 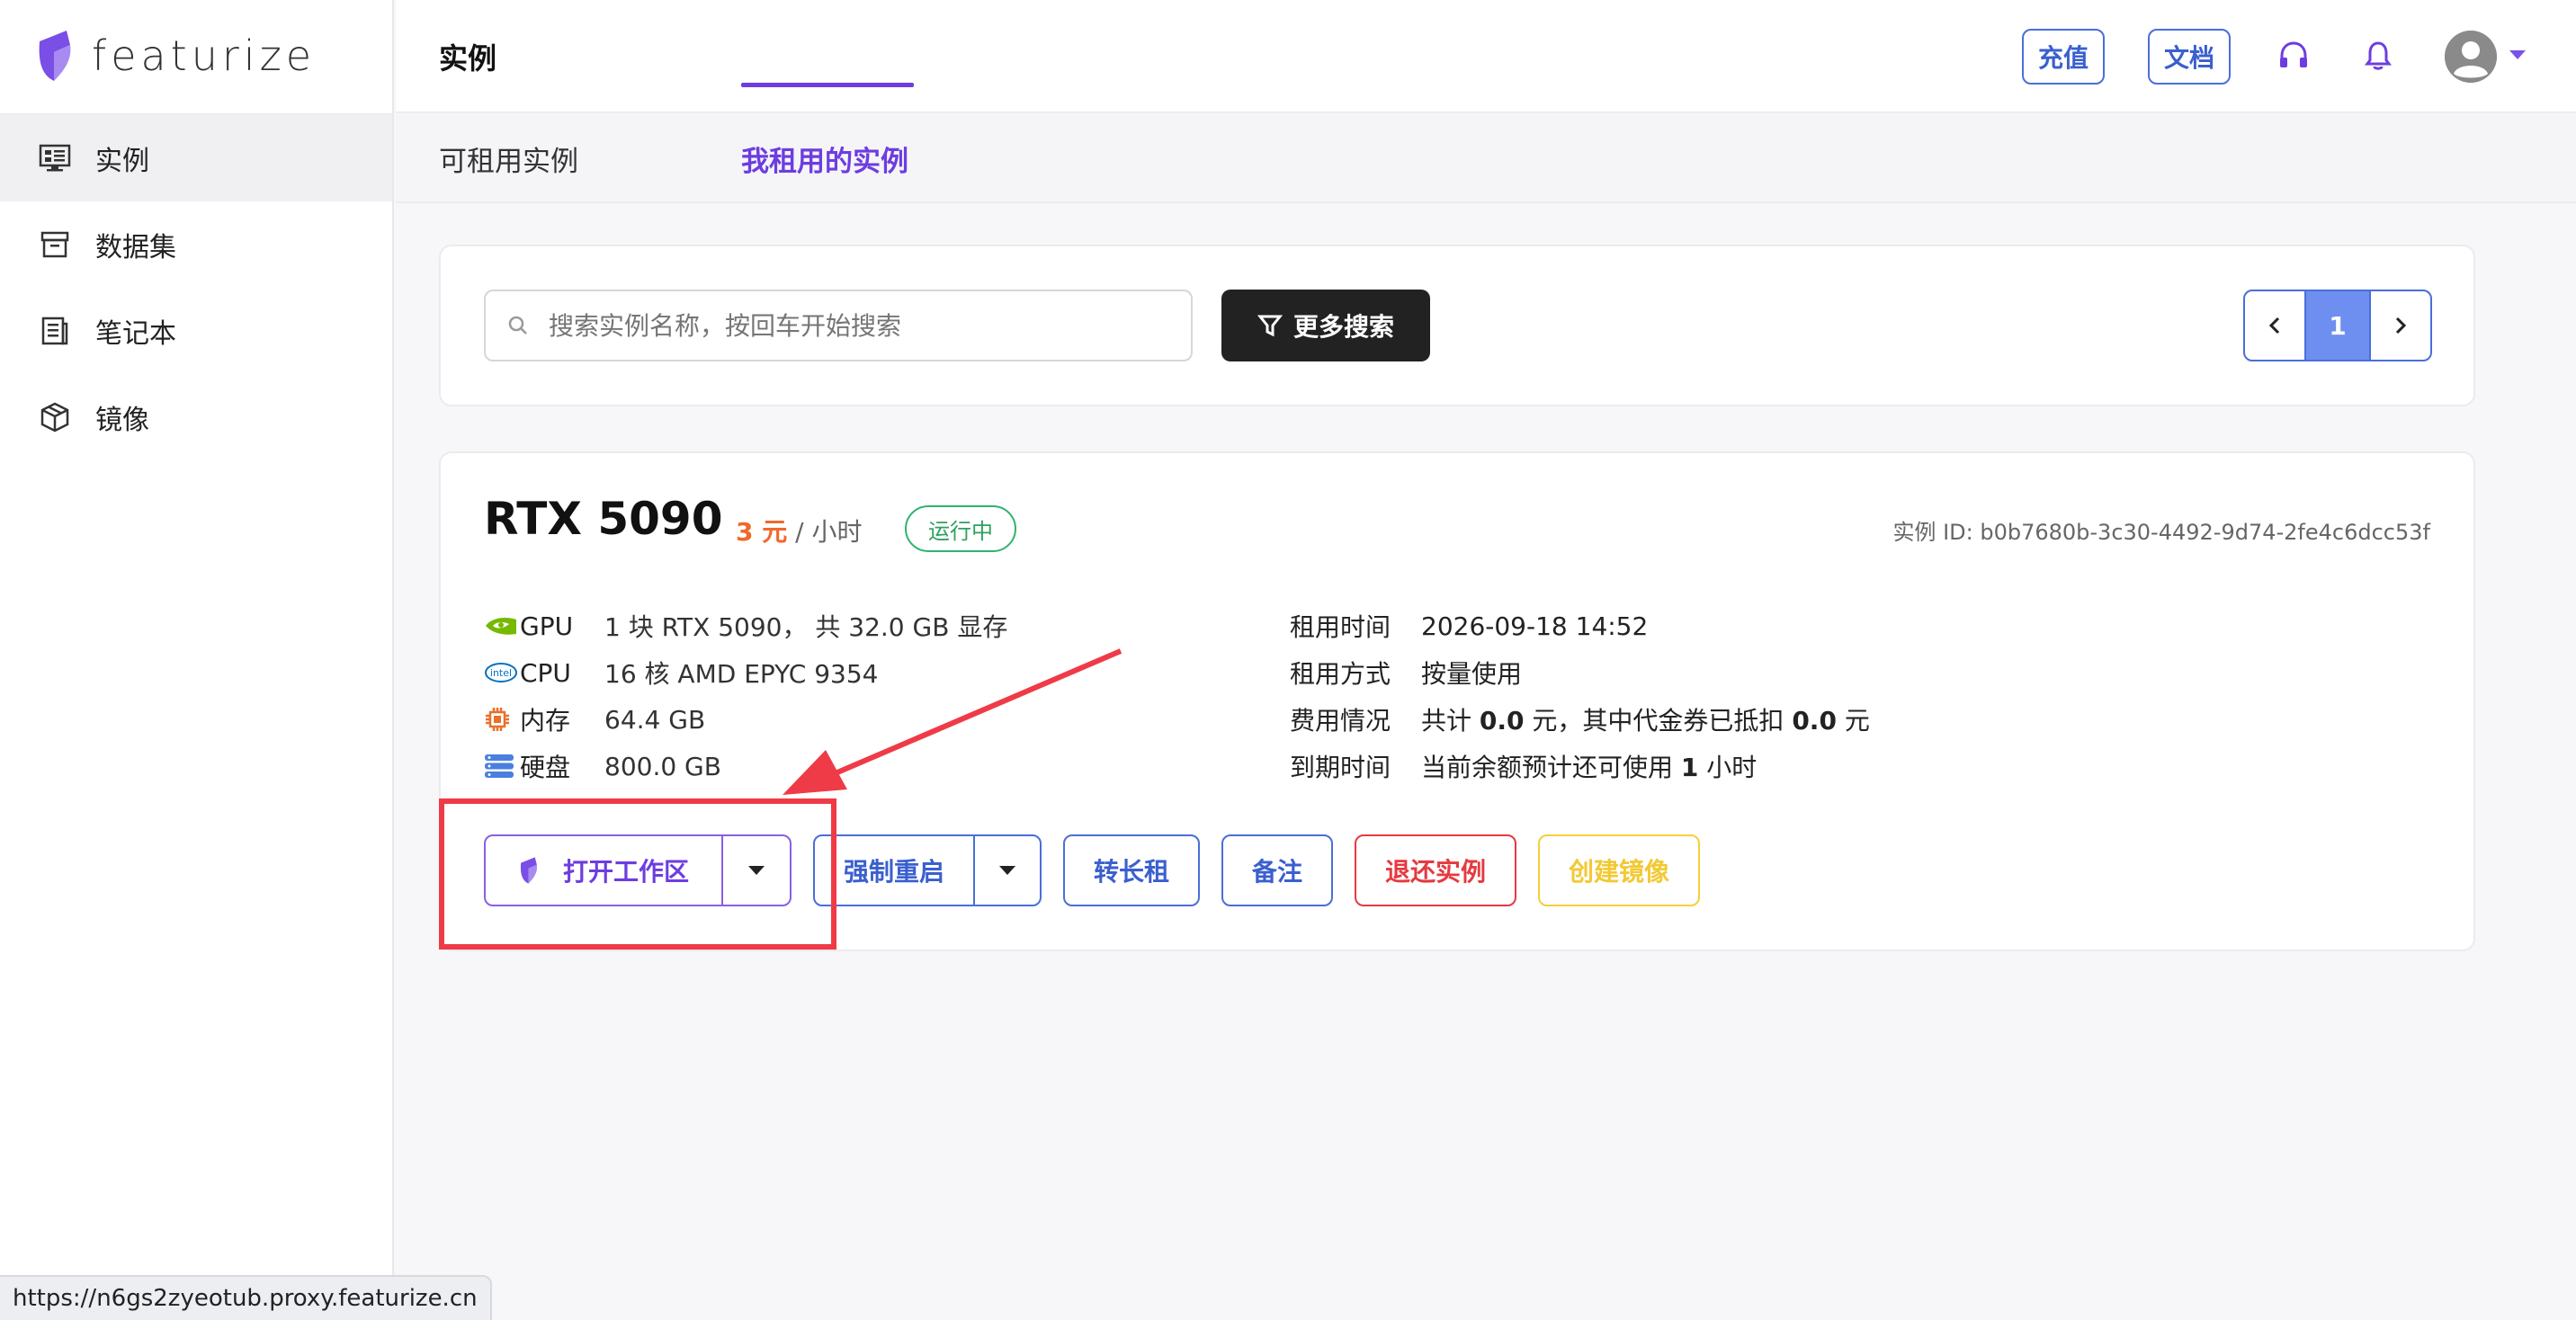 I want to click on note-button: 备注, so click(x=1277, y=870).